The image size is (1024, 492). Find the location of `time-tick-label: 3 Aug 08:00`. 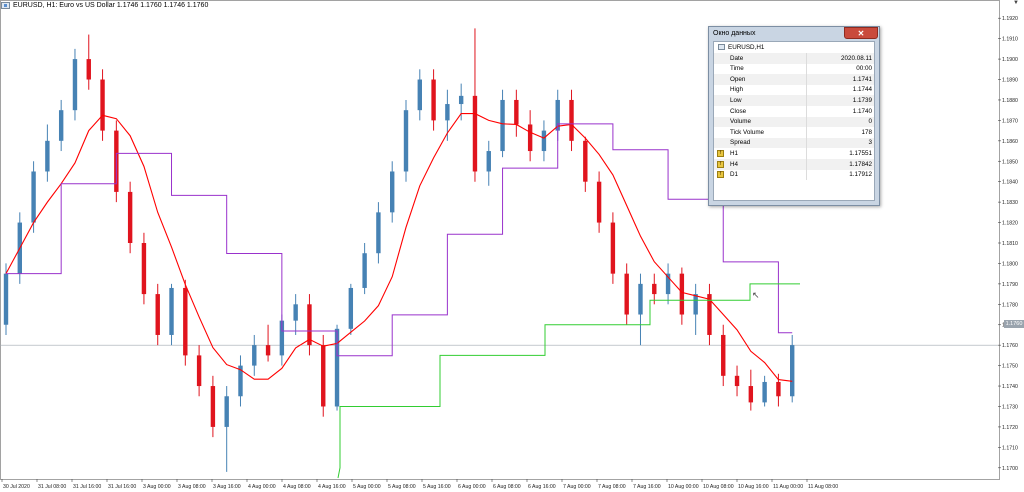

time-tick-label: 3 Aug 08:00 is located at coordinates (192, 487).